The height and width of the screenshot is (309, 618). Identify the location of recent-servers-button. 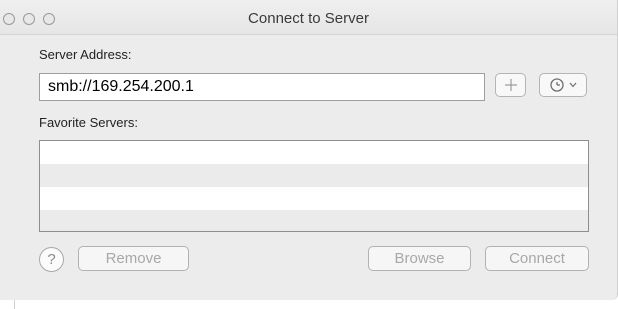
(563, 85).